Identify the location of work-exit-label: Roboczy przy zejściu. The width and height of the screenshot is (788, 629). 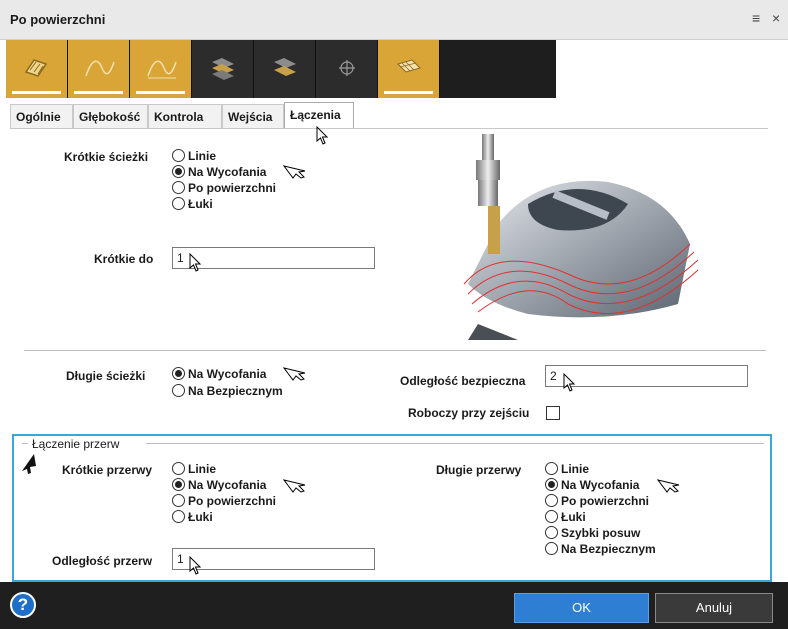
(469, 413).